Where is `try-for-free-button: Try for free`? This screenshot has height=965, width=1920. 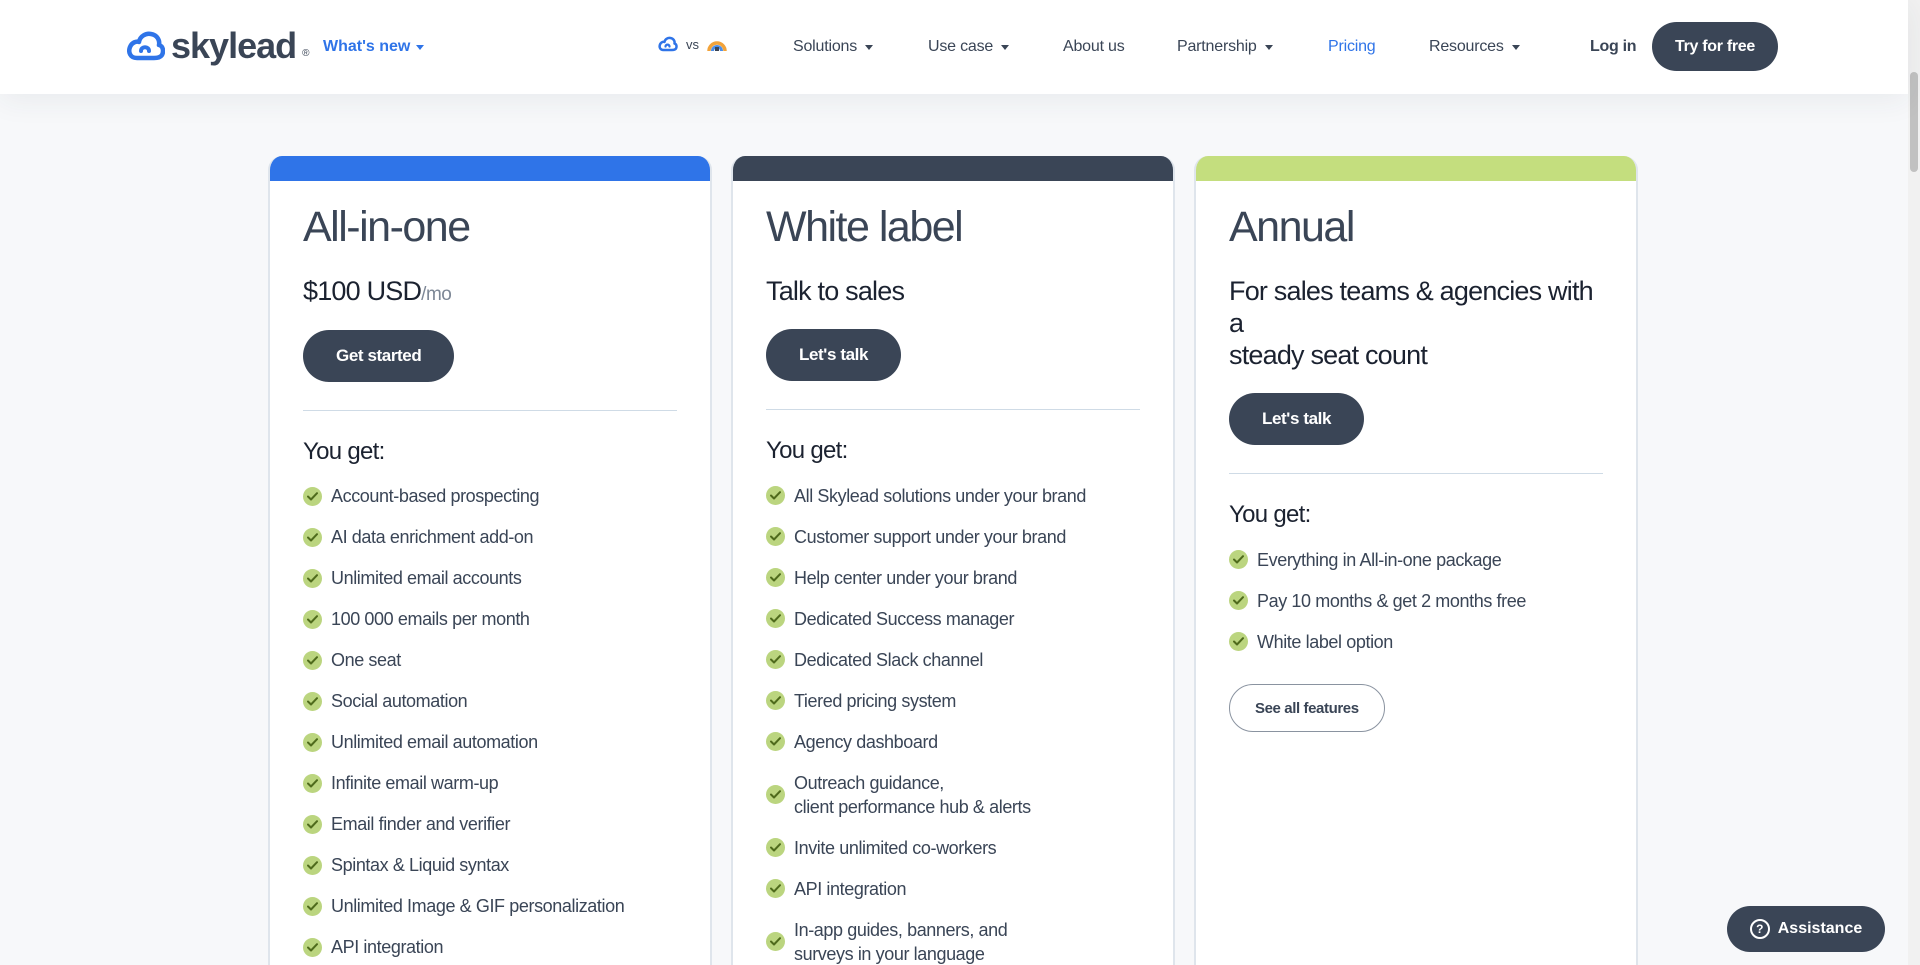 try-for-free-button: Try for free is located at coordinates (1715, 46).